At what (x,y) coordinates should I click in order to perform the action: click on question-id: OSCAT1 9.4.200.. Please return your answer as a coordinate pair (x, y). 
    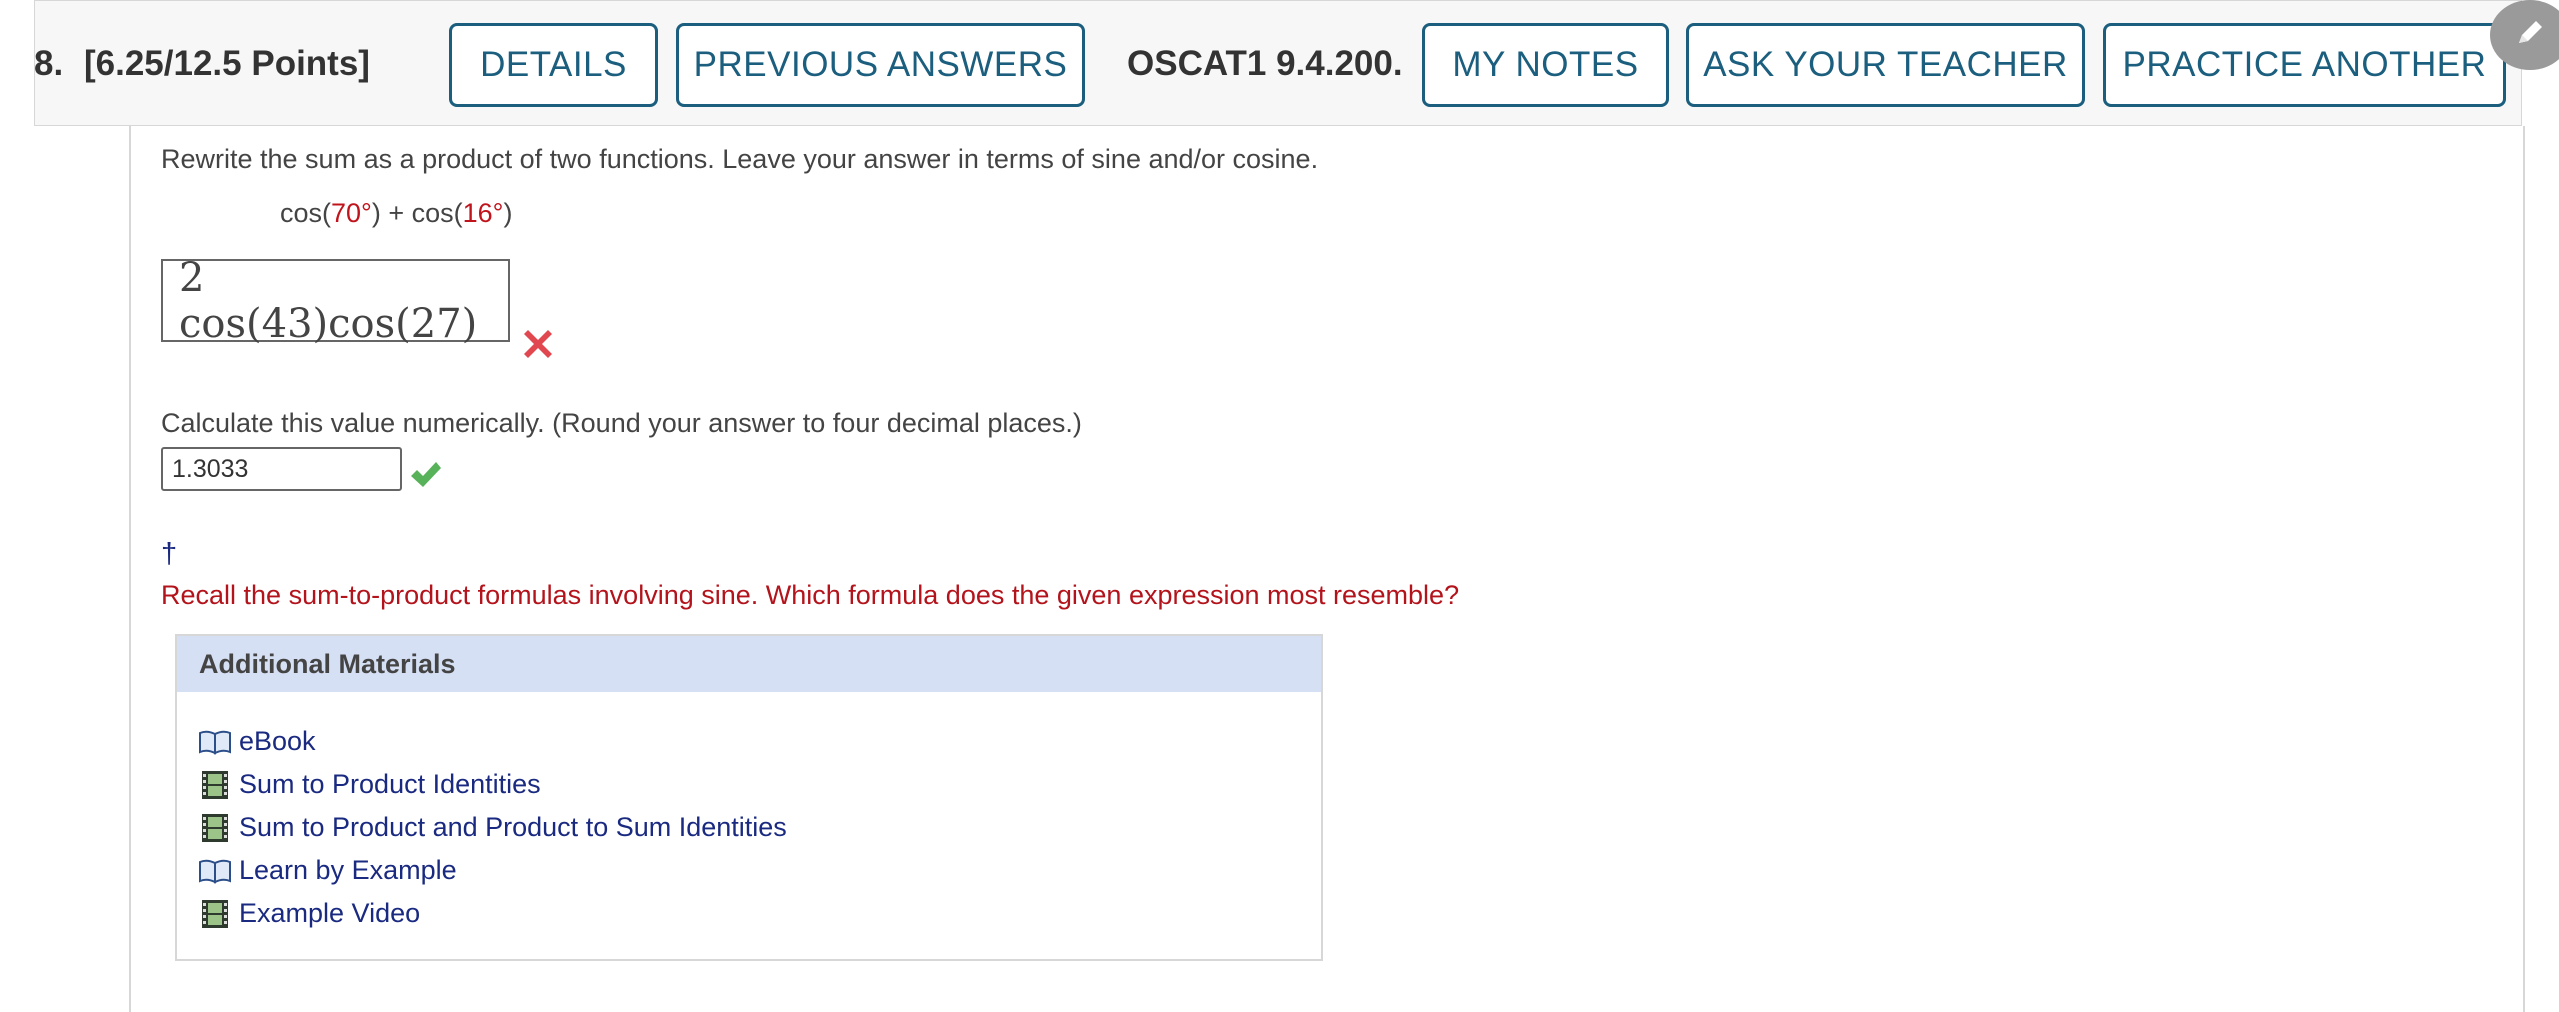
    Looking at the image, I should click on (1265, 63).